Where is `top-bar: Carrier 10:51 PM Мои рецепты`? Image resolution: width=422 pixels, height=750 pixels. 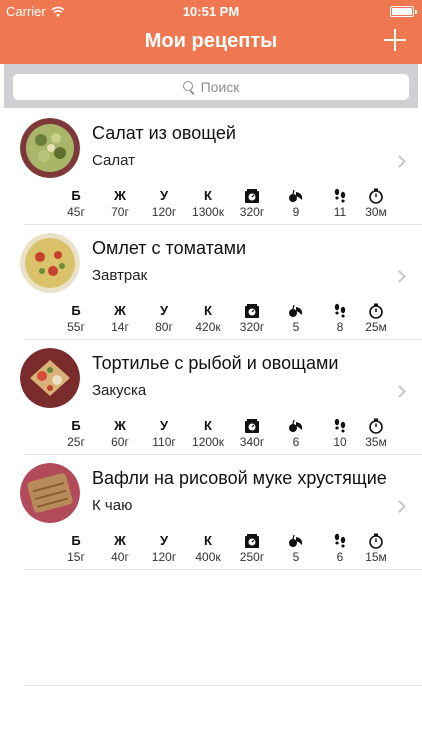 top-bar: Carrier 10:51 PM Мои рецепты is located at coordinates (211, 32).